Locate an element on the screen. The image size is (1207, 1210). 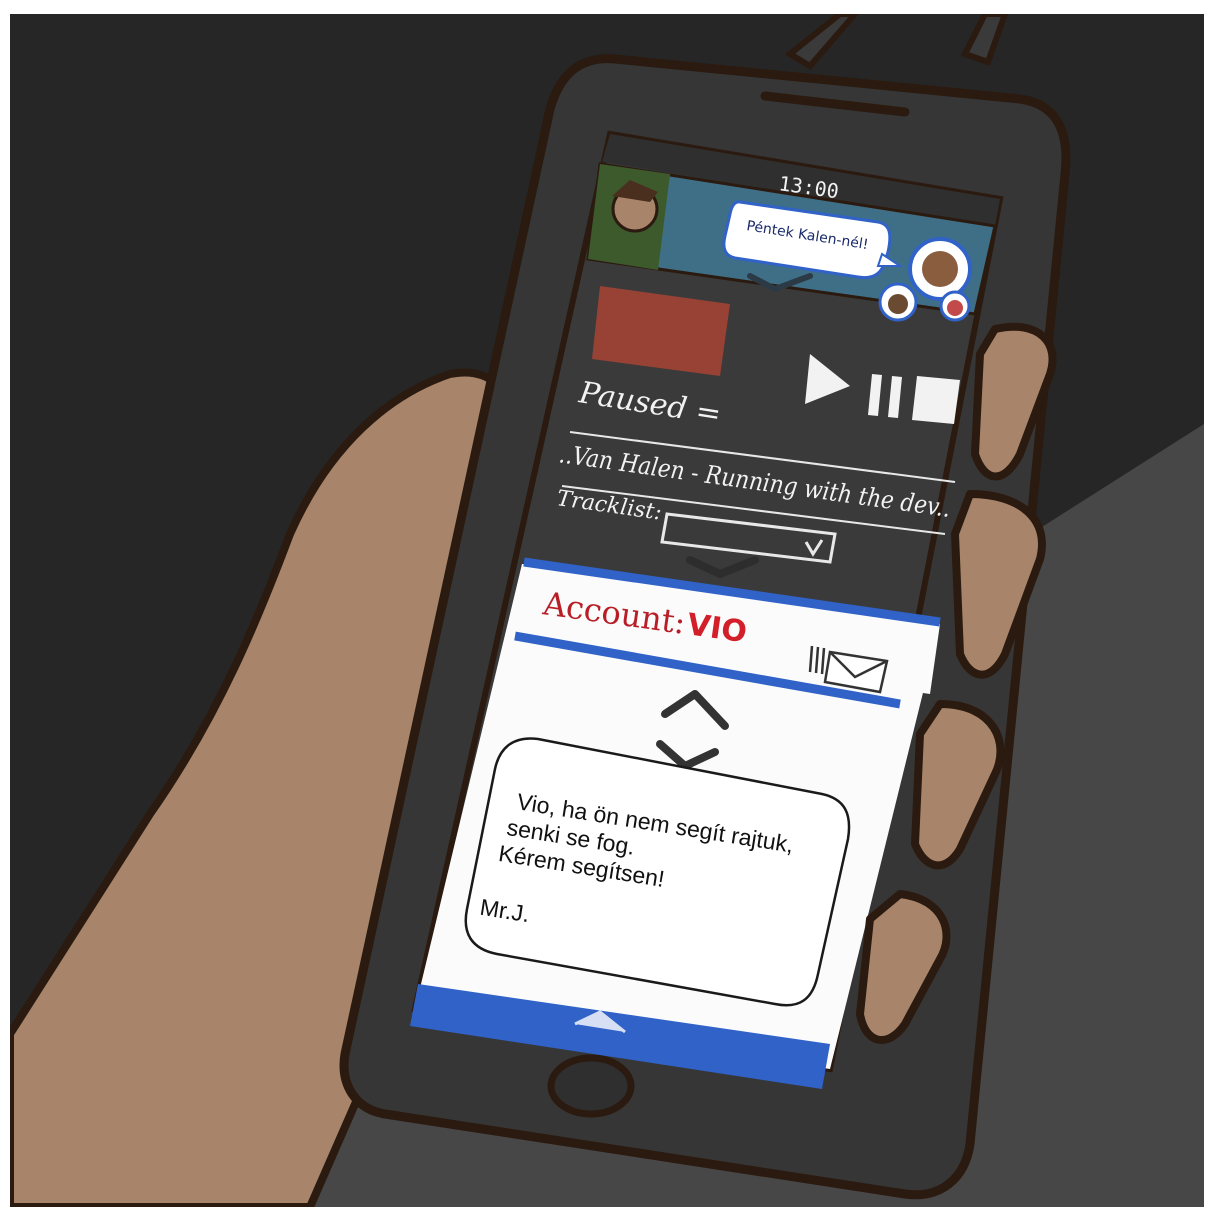
stop-icon is located at coordinates (936, 400).